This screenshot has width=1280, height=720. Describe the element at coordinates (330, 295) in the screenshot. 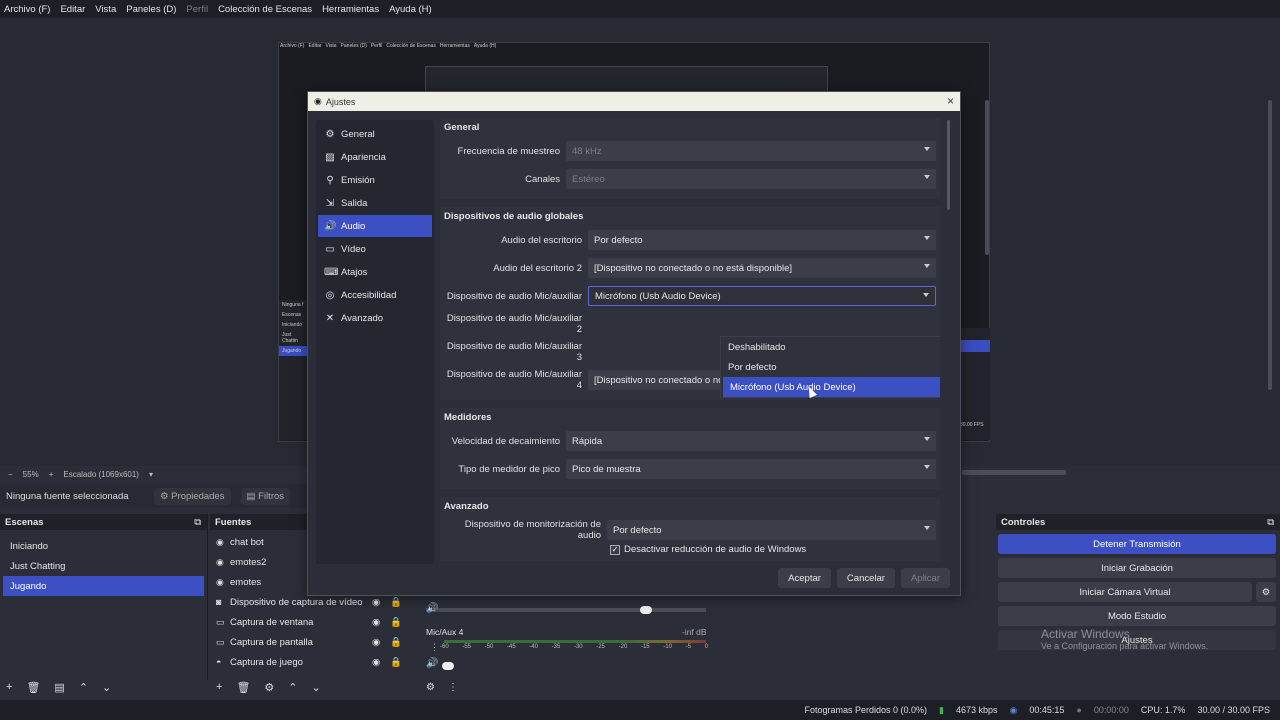

I see `accessibility-icon: ◎` at that location.